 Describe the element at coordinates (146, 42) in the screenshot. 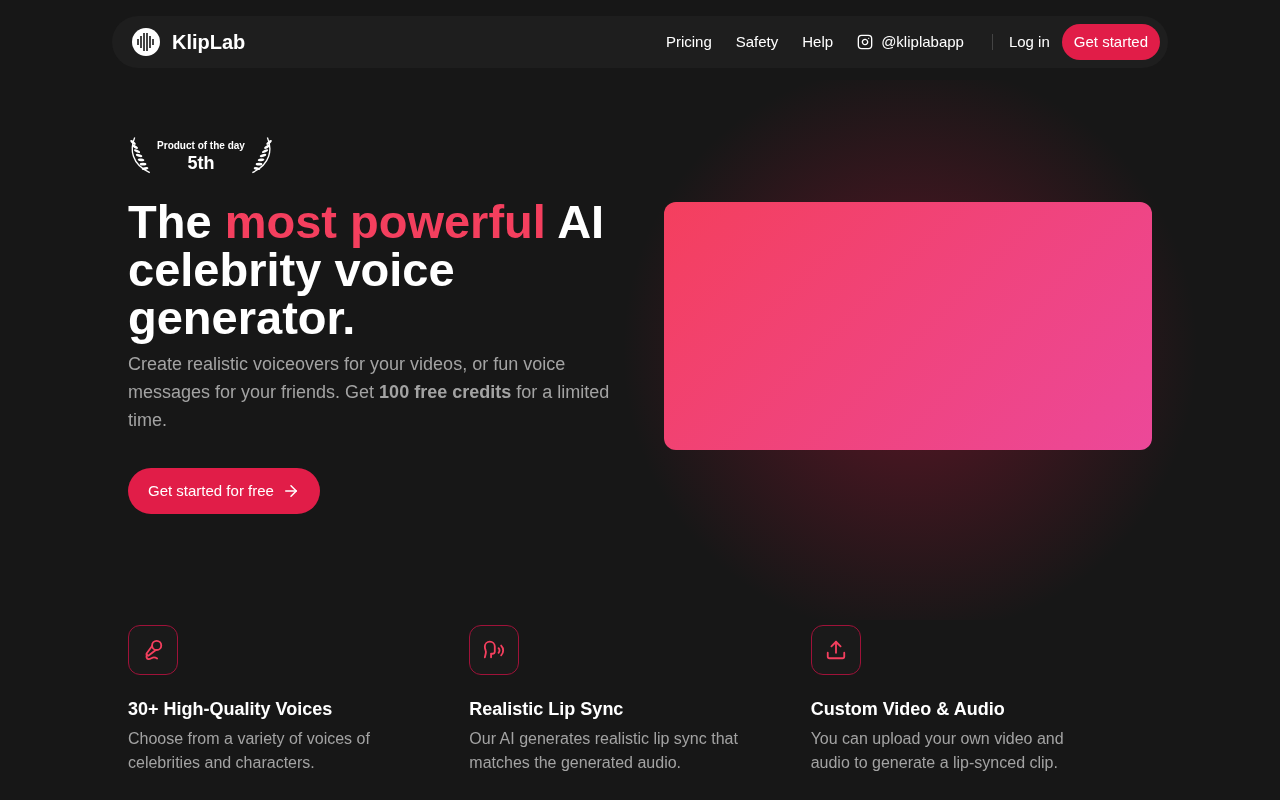

I see `logo-icon` at that location.